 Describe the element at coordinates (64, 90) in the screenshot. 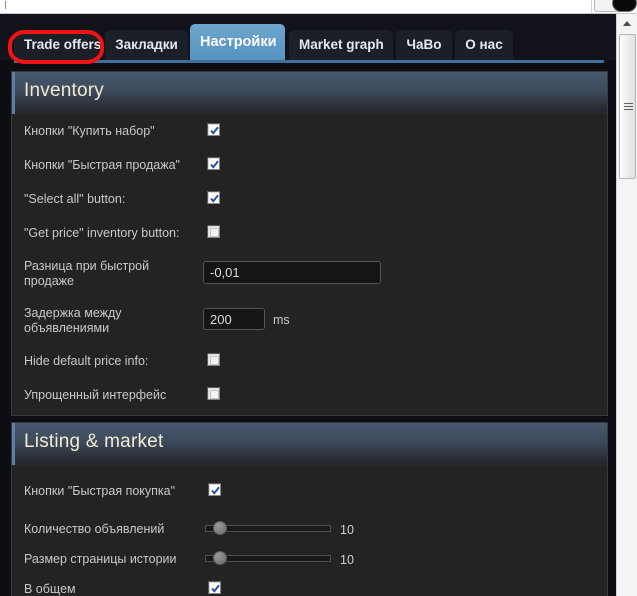

I see `section-inventory-title: Inventory` at that location.